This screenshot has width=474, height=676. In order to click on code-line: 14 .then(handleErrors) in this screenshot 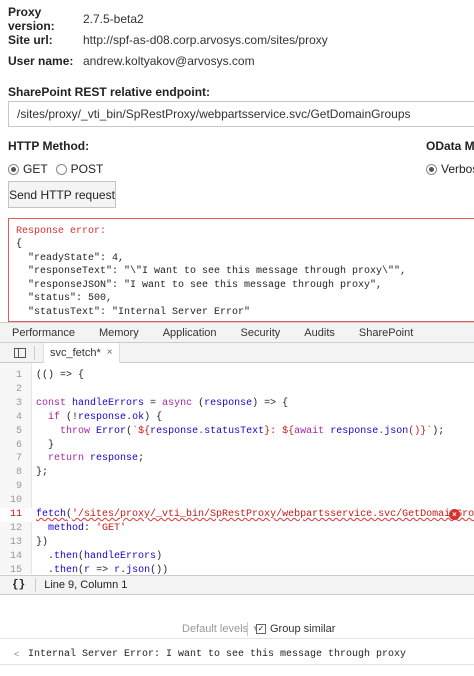, I will do `click(237, 557)`.